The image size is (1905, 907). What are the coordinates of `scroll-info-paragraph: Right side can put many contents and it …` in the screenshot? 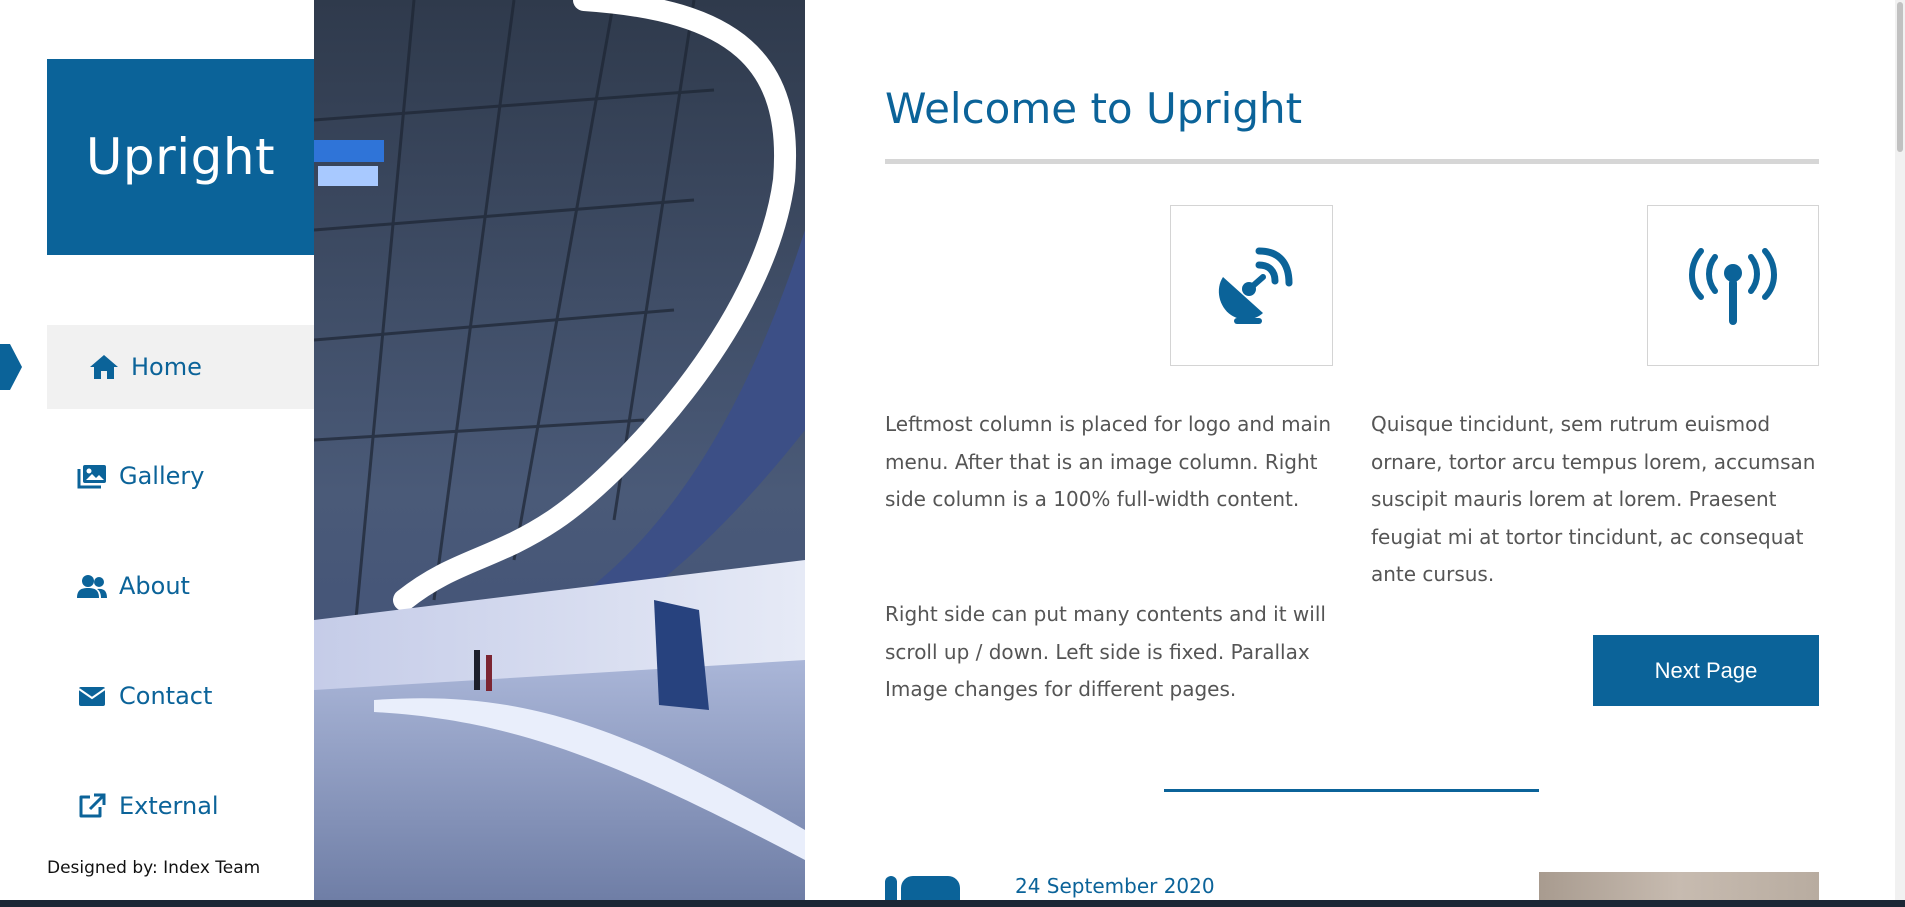 It's located at (1105, 651).